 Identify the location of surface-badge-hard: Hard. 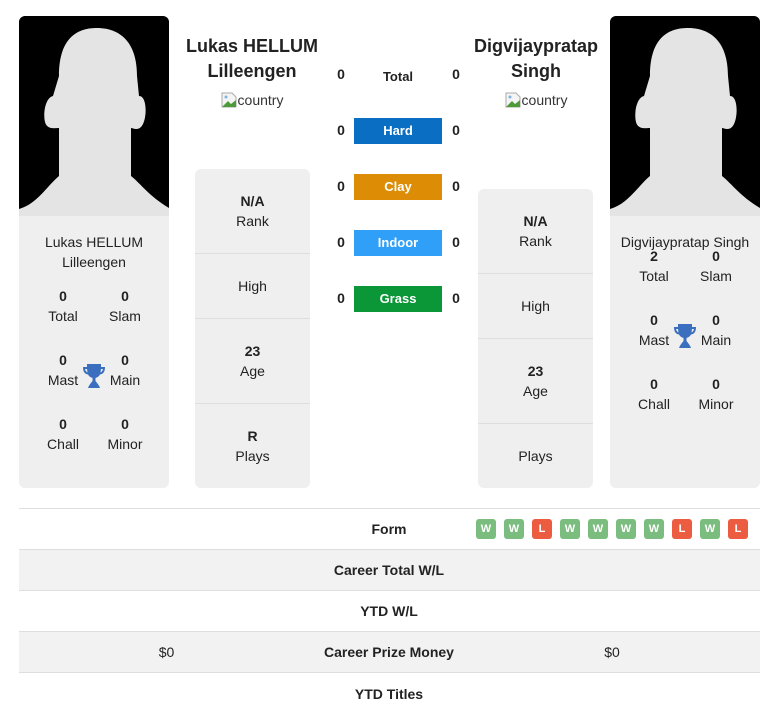
(398, 131).